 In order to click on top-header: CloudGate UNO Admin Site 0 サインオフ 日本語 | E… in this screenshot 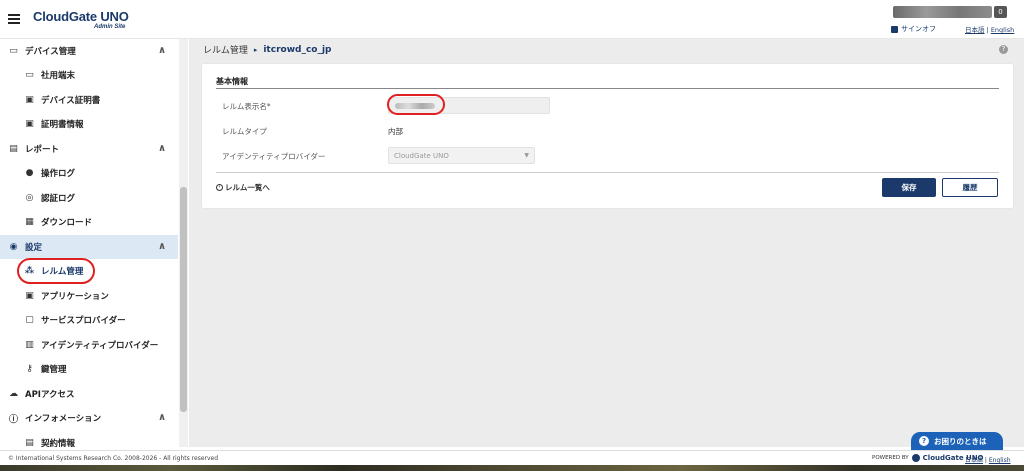, I will do `click(512, 19)`.